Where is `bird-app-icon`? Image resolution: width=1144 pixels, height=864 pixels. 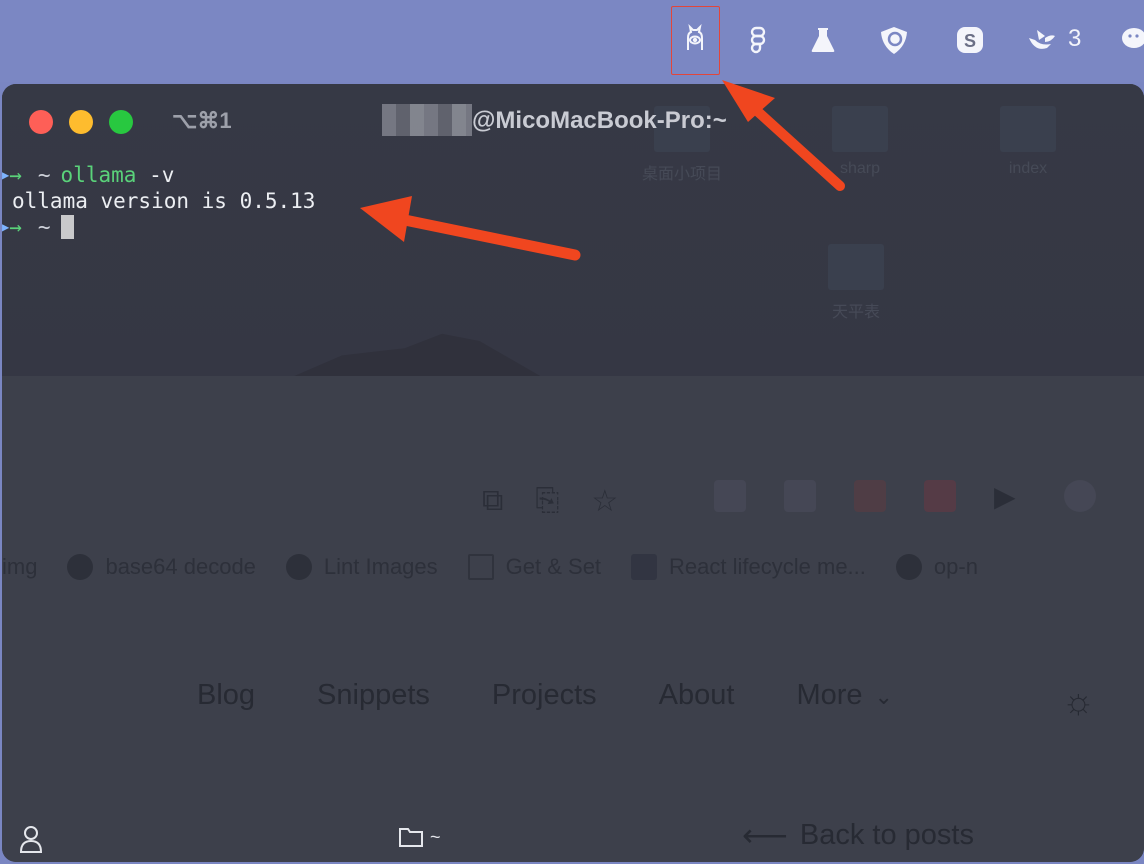 bird-app-icon is located at coordinates (1041, 40).